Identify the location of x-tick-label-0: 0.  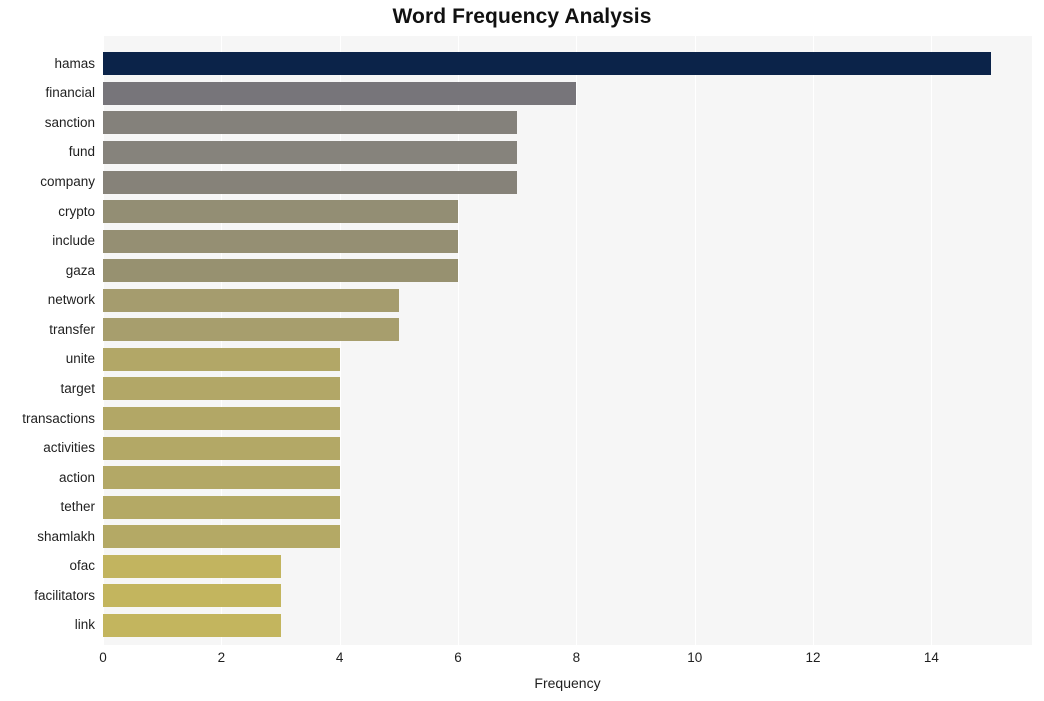
(103, 657).